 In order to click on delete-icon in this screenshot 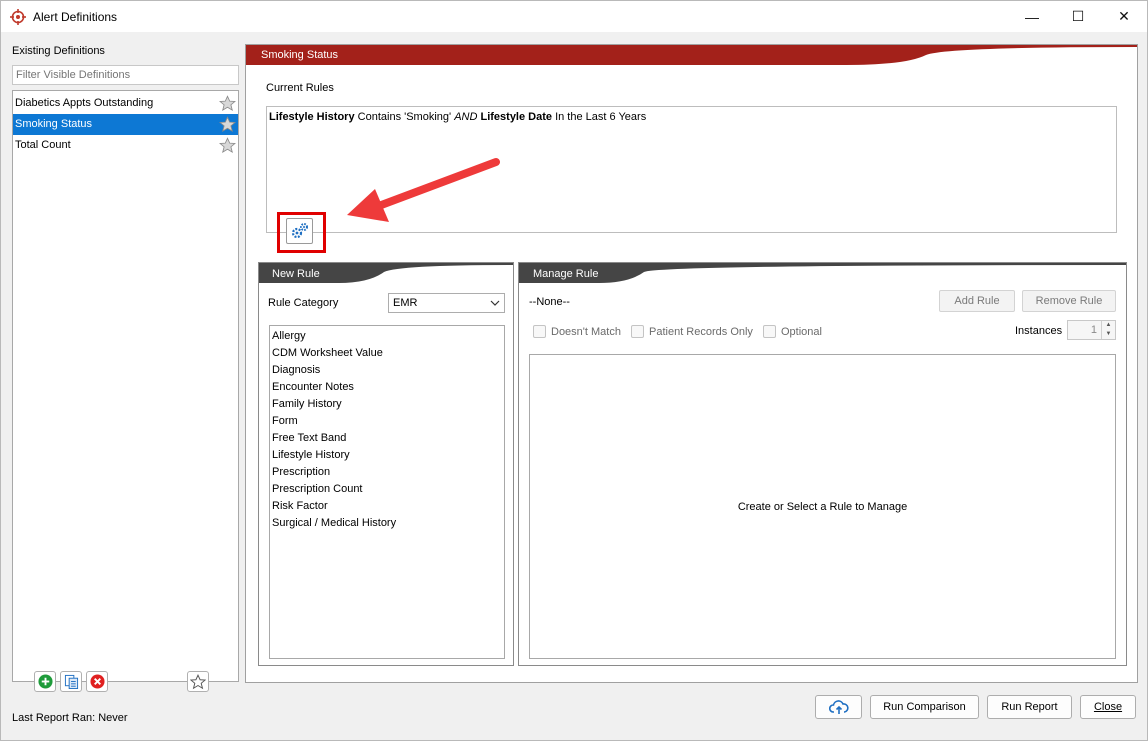, I will do `click(97, 681)`.